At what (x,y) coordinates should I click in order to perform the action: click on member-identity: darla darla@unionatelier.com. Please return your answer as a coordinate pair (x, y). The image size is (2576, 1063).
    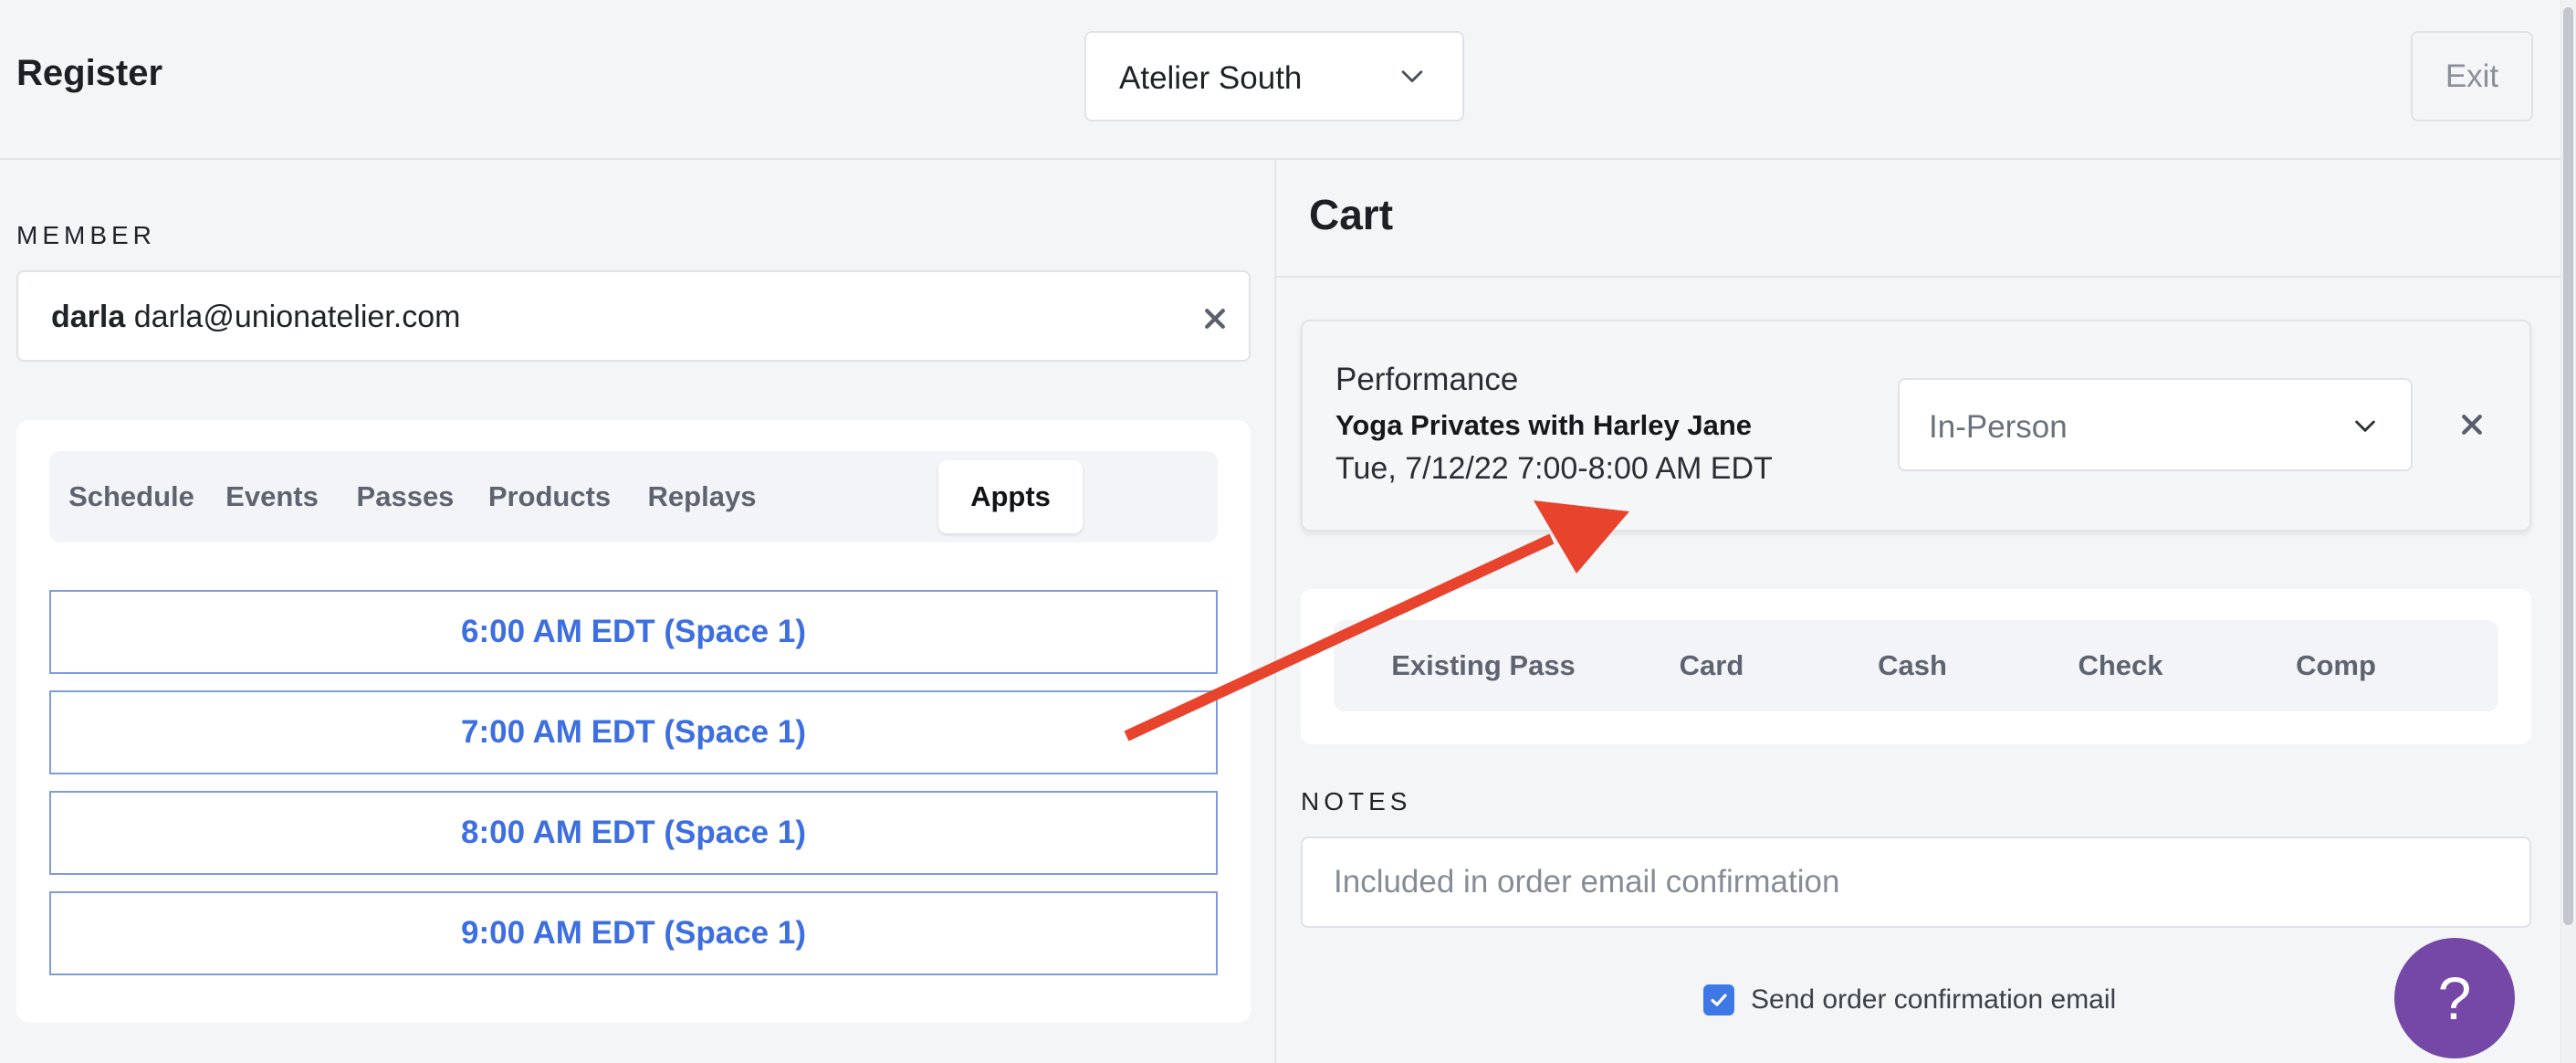
    Looking at the image, I should click on (255, 317).